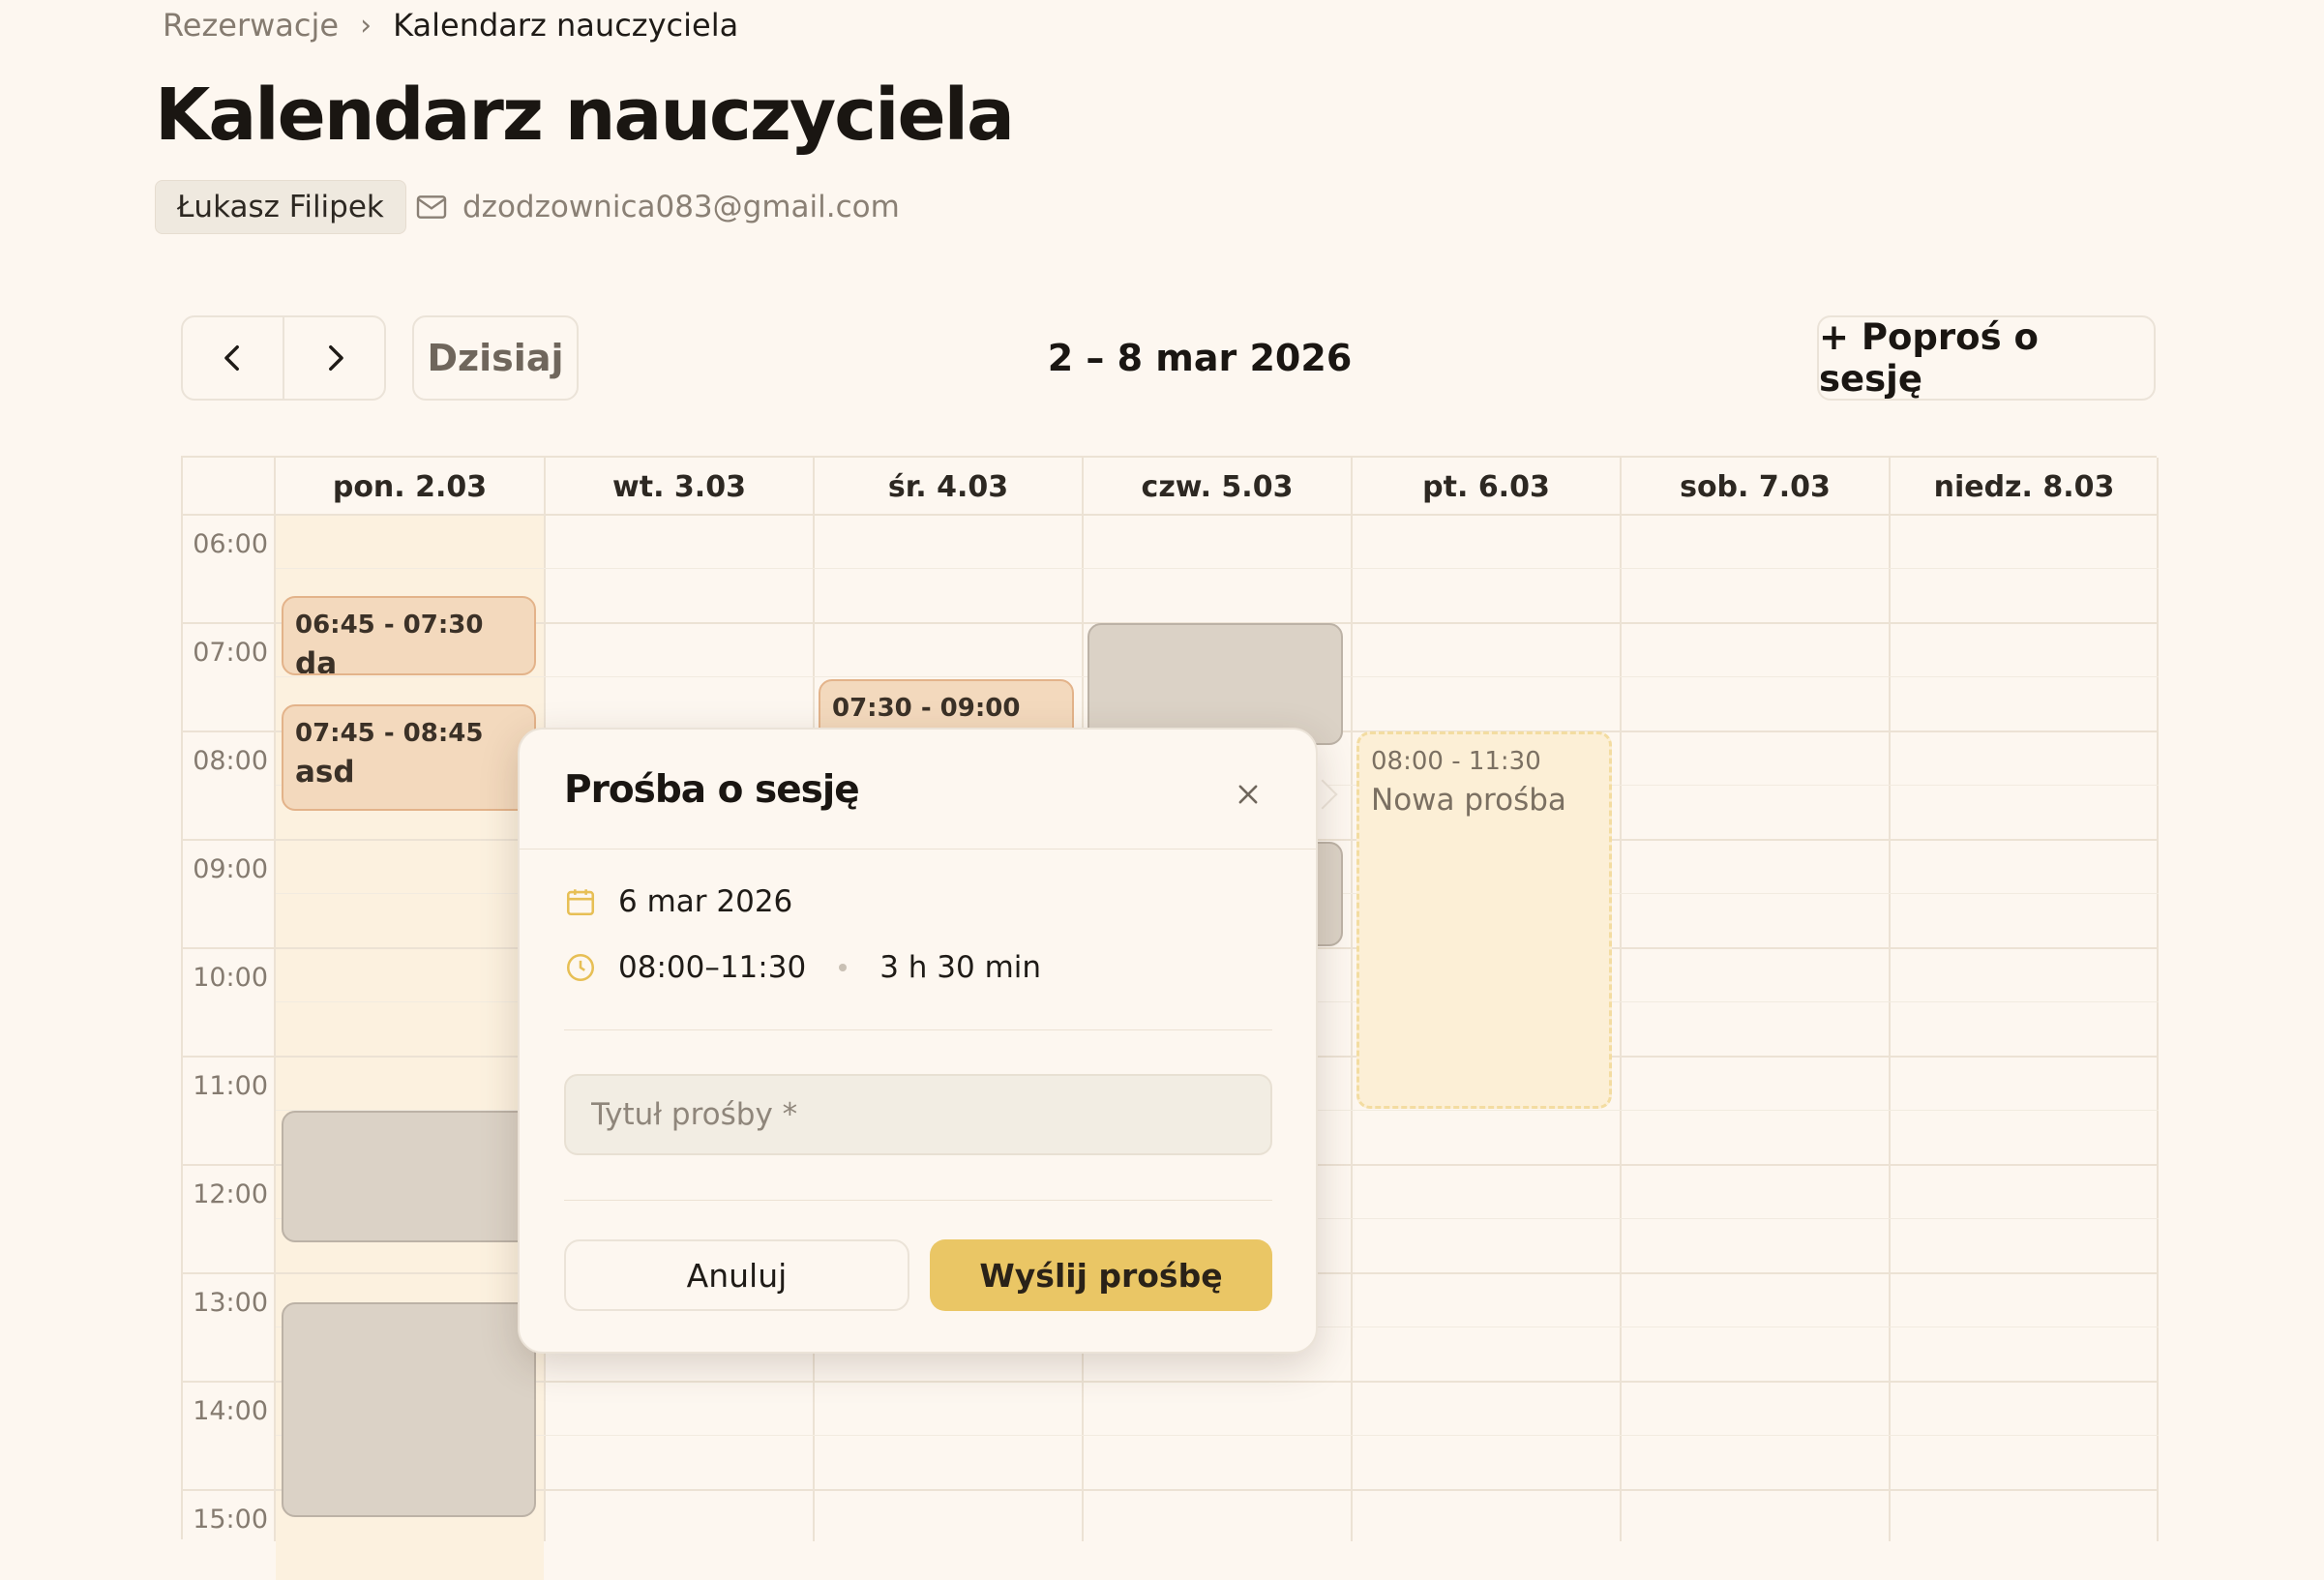 This screenshot has width=2324, height=1580. What do you see at coordinates (231, 1520) in the screenshot?
I see `time-label: 15:00` at bounding box center [231, 1520].